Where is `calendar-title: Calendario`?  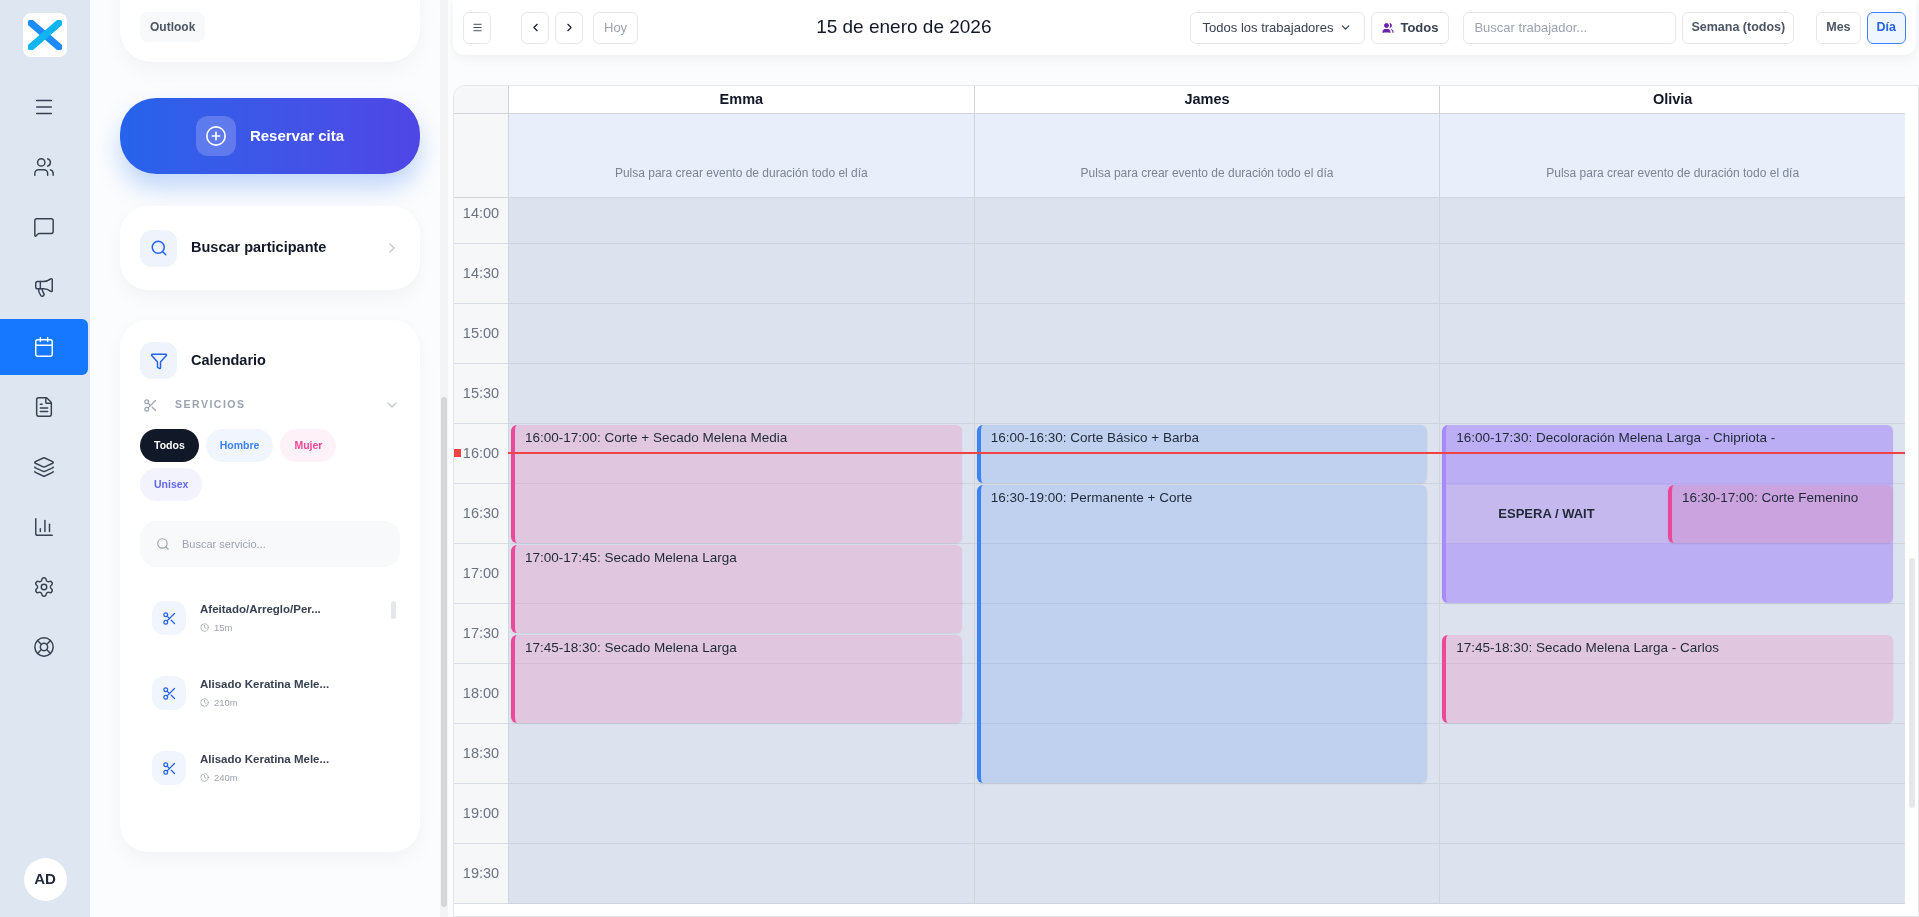 calendar-title: Calendario is located at coordinates (228, 360).